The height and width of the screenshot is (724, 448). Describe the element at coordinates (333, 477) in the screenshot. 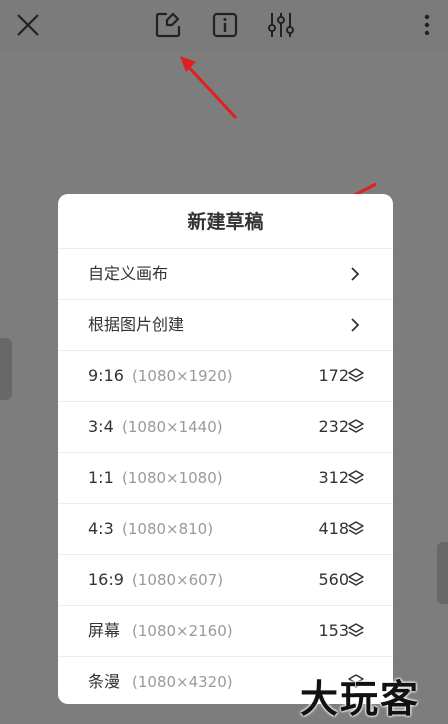

I see `preset-count: 312` at that location.